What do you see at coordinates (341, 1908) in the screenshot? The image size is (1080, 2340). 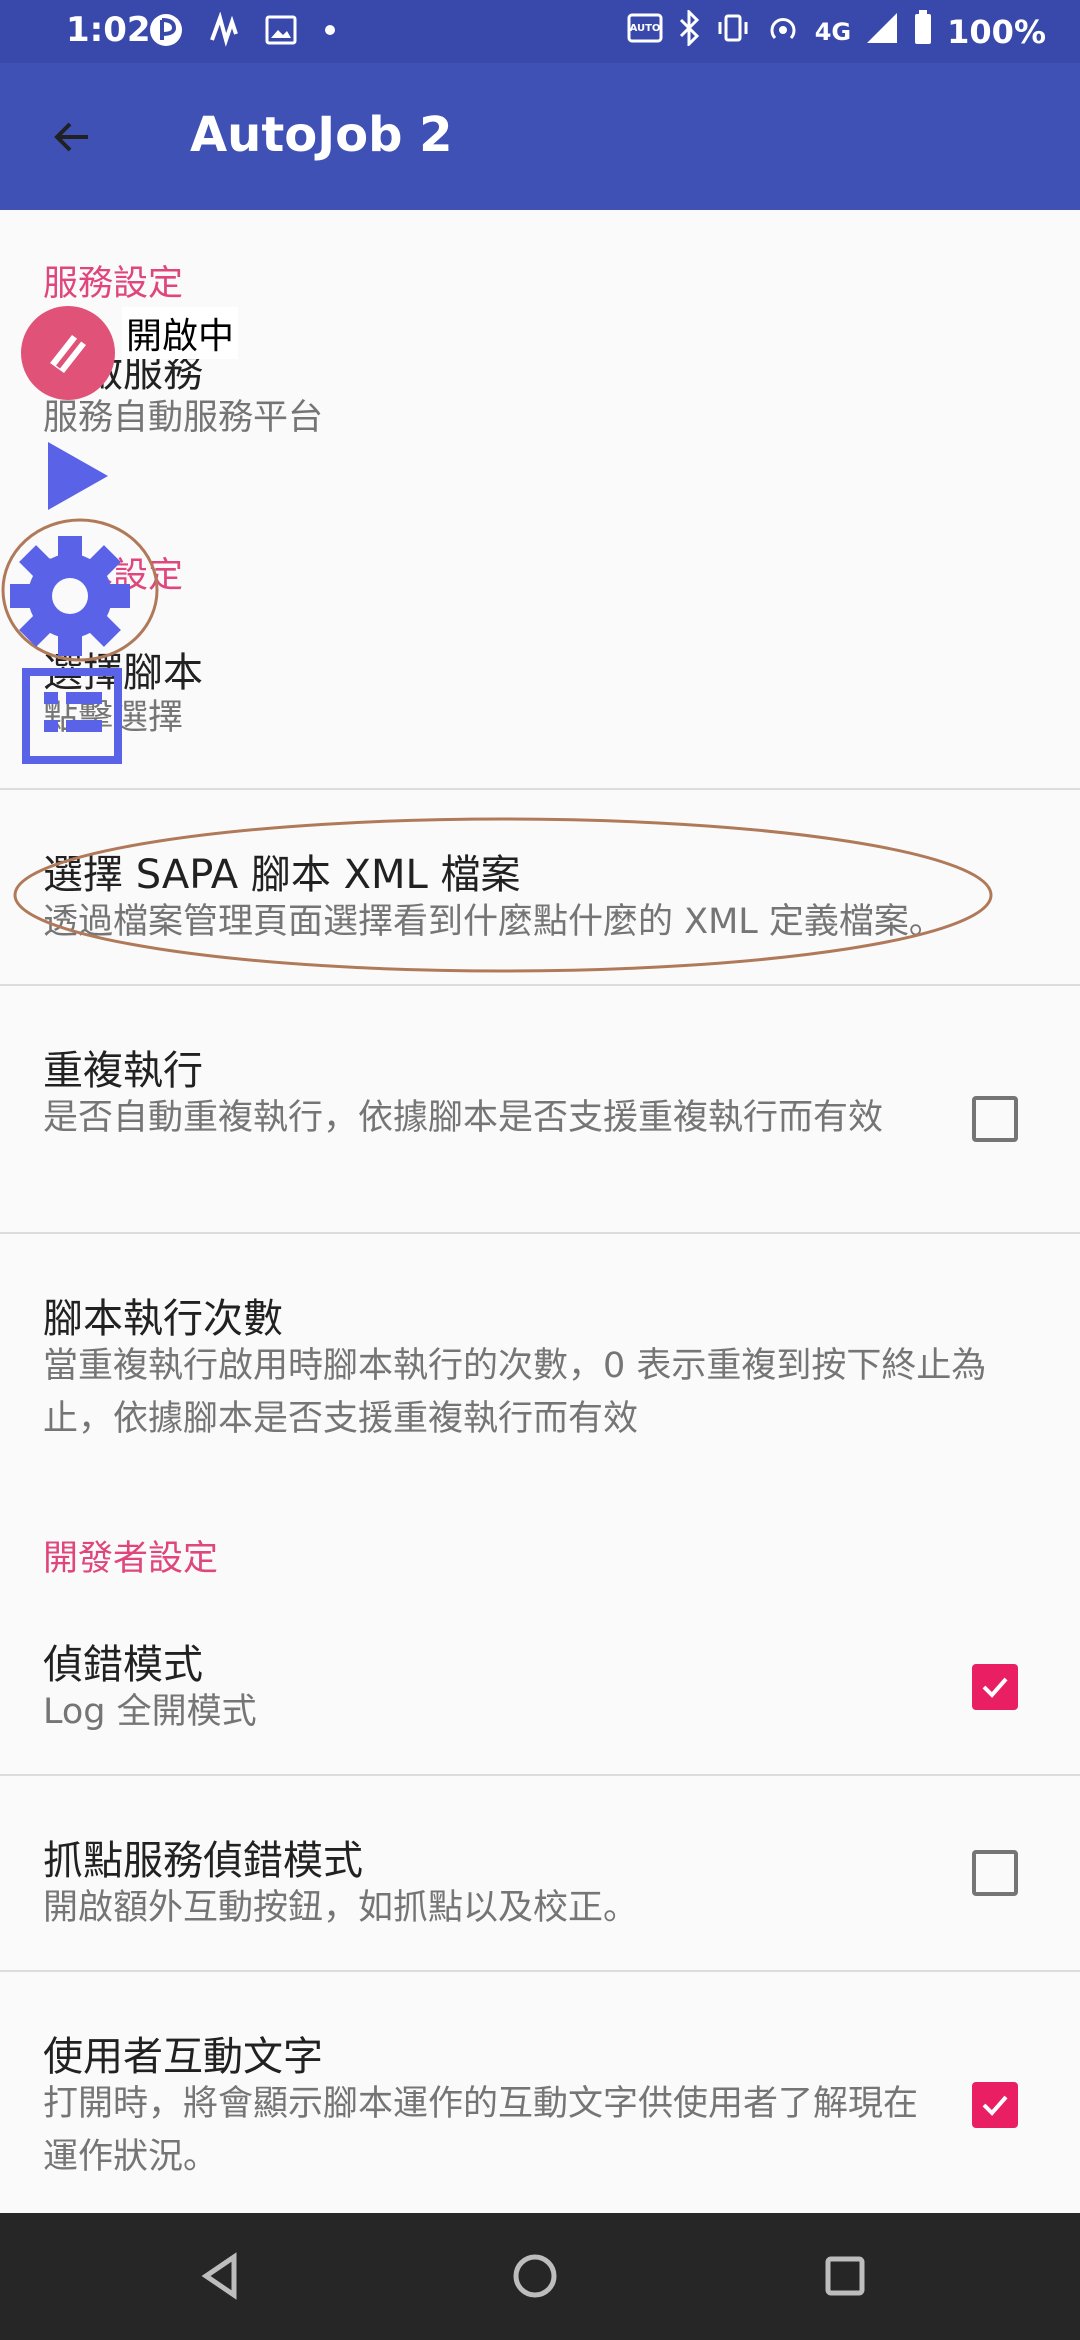 I see `pref-summary: 開啟額外互動按鈕，如抓點以及校正。` at bounding box center [341, 1908].